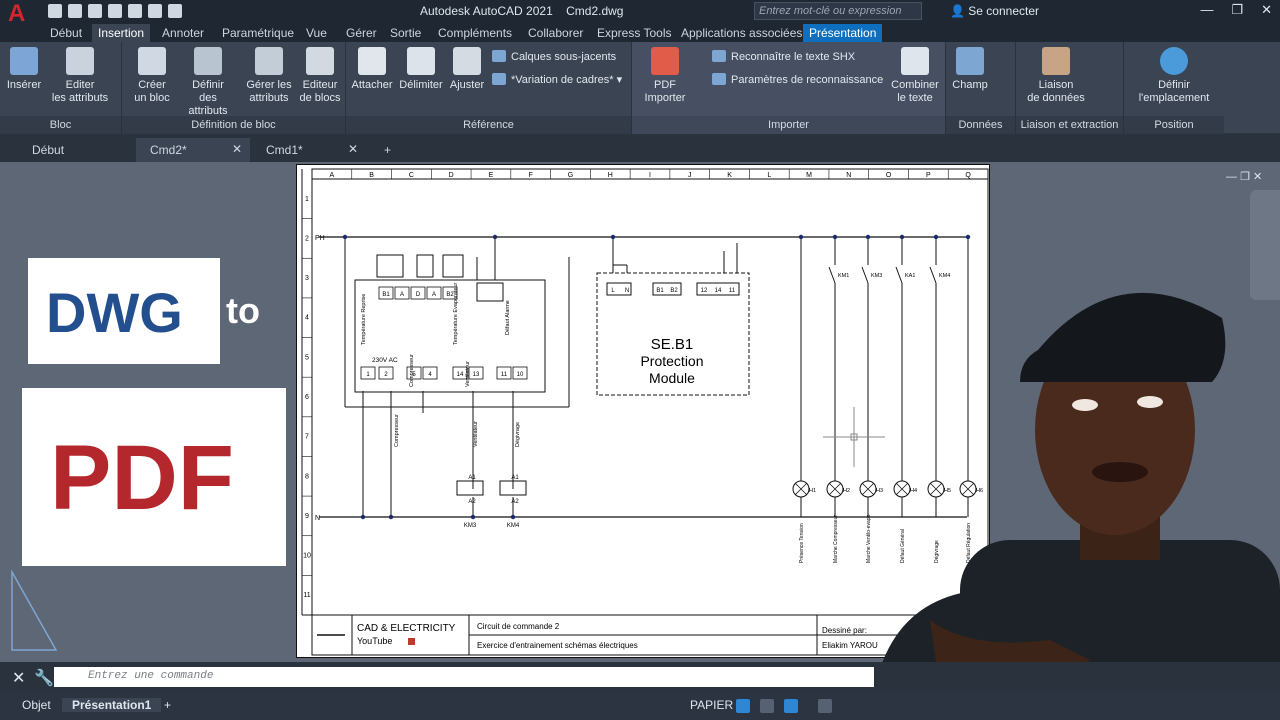 Image resolution: width=1280 pixels, height=720 pixels. I want to click on module-terminal-label: B1, so click(660, 291).